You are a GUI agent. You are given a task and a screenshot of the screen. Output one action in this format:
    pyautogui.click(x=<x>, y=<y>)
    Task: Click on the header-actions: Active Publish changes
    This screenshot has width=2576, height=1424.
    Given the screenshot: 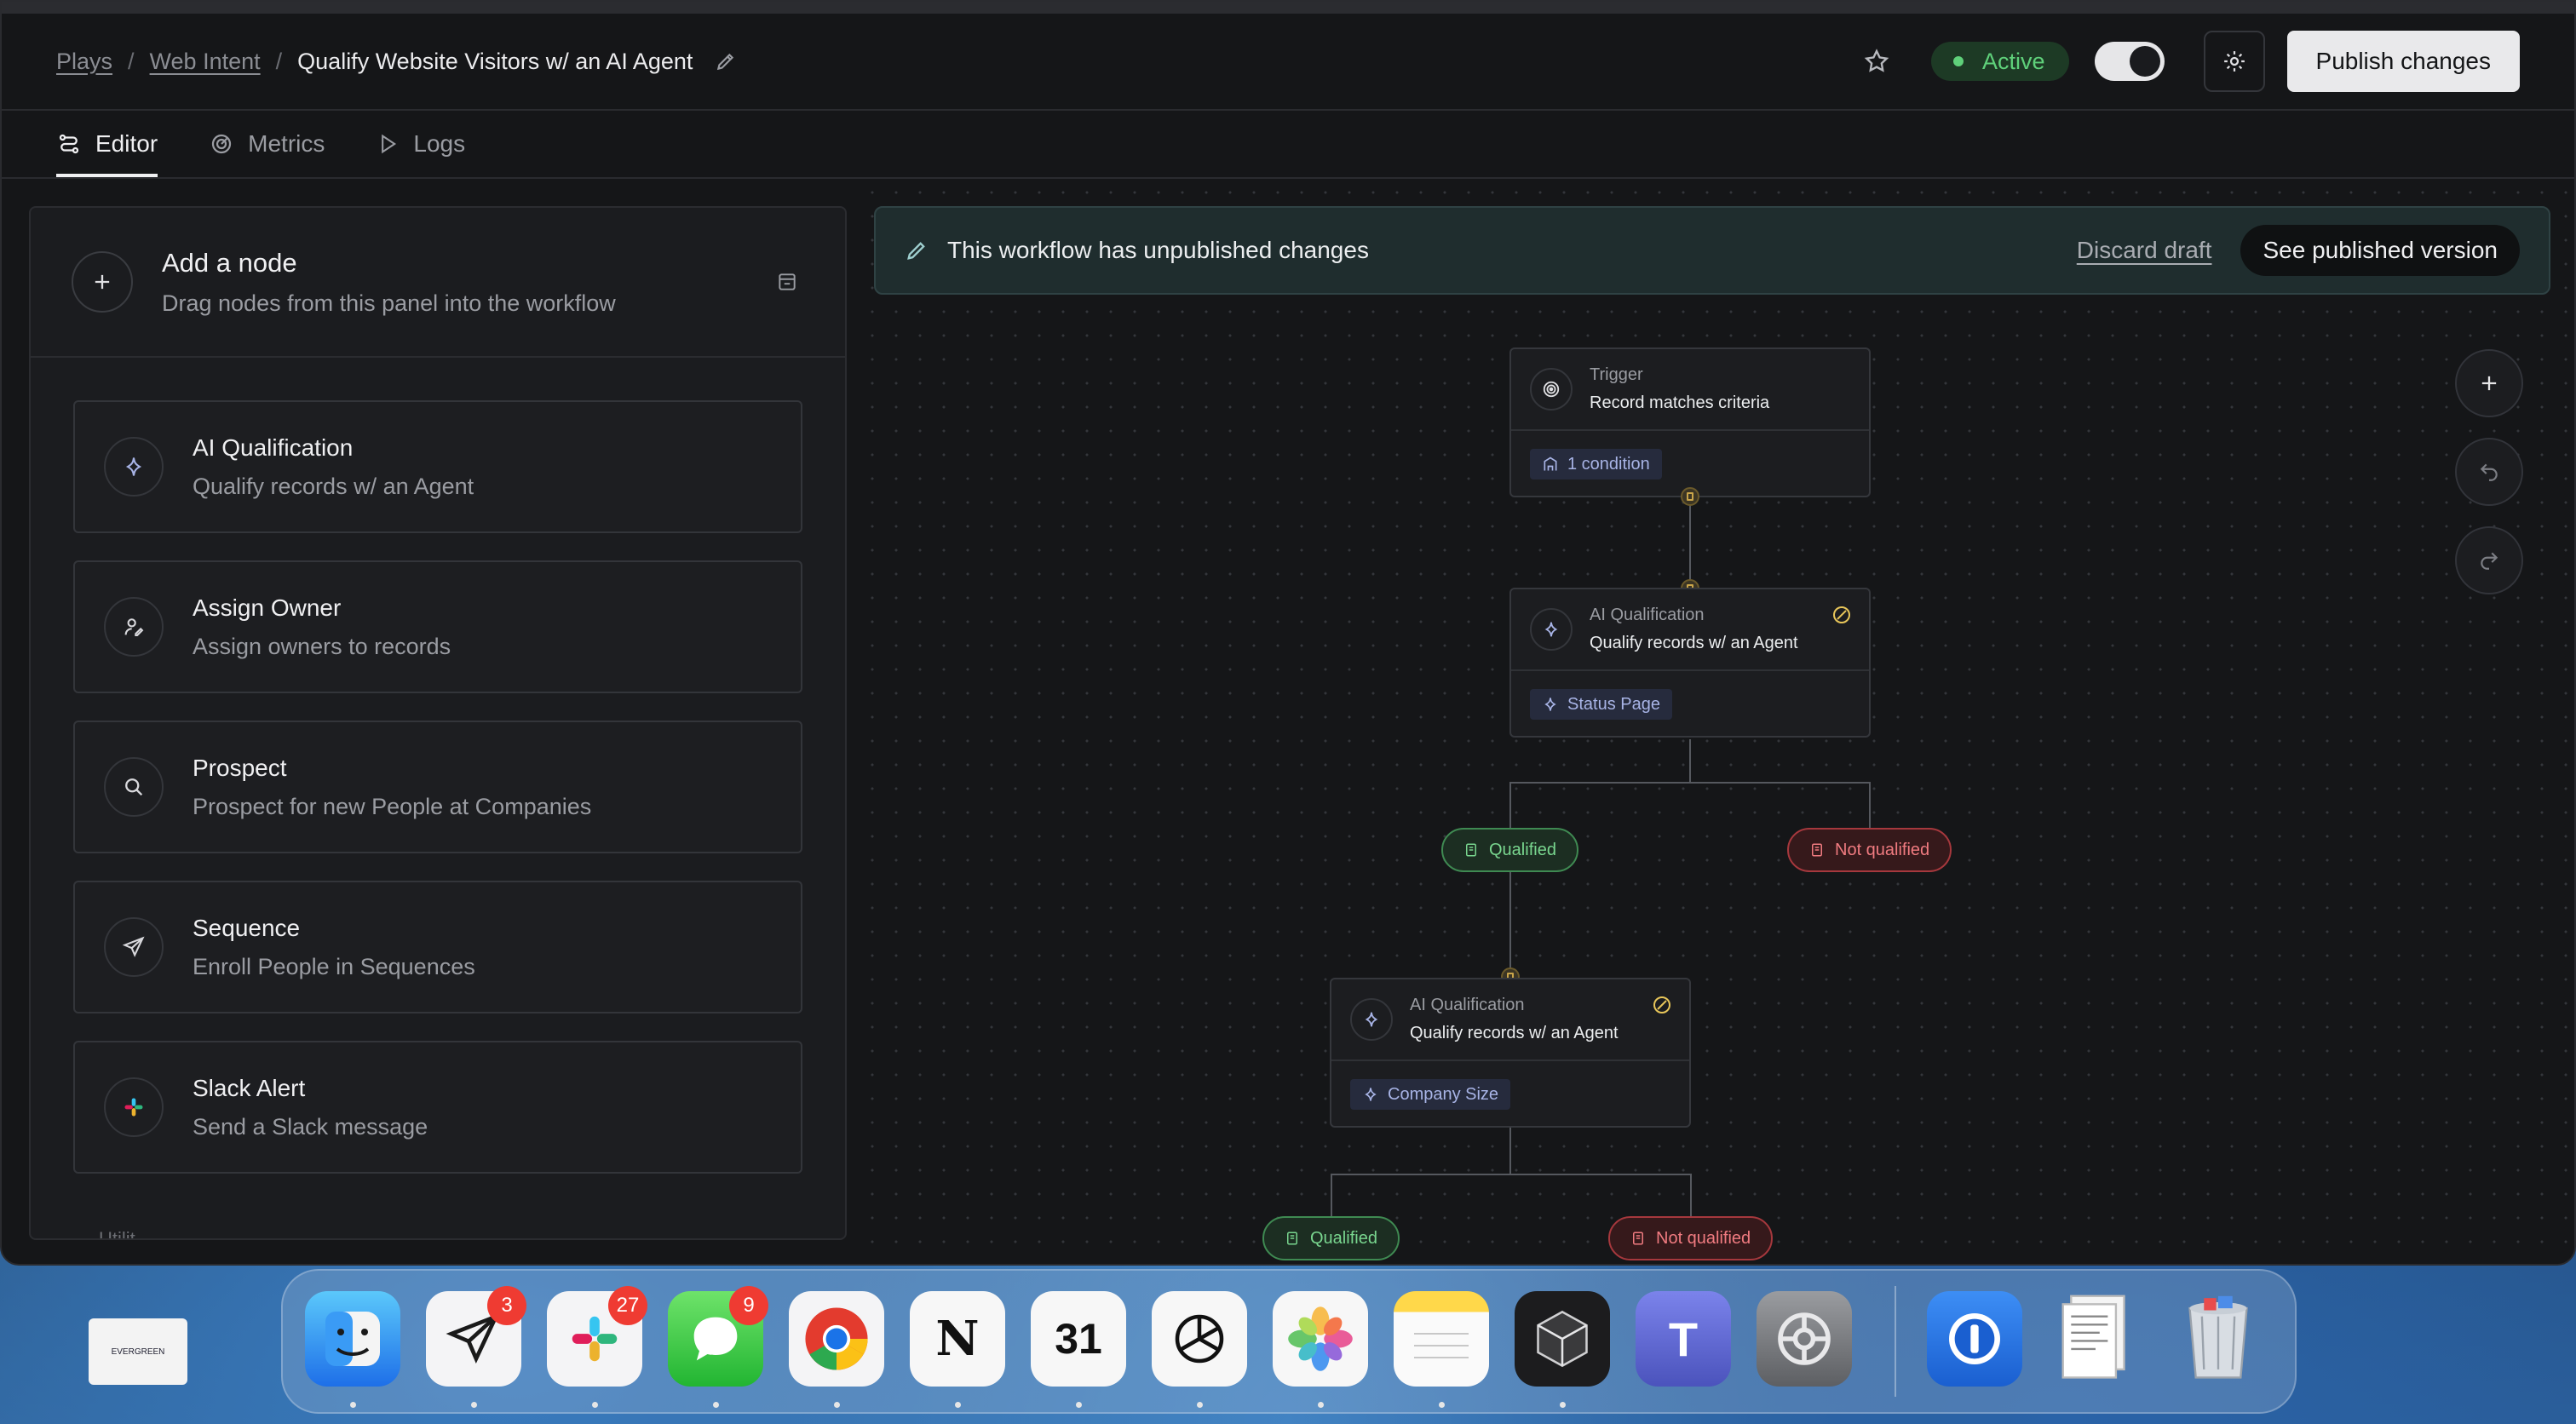 What is the action you would take?
    pyautogui.click(x=2189, y=61)
    